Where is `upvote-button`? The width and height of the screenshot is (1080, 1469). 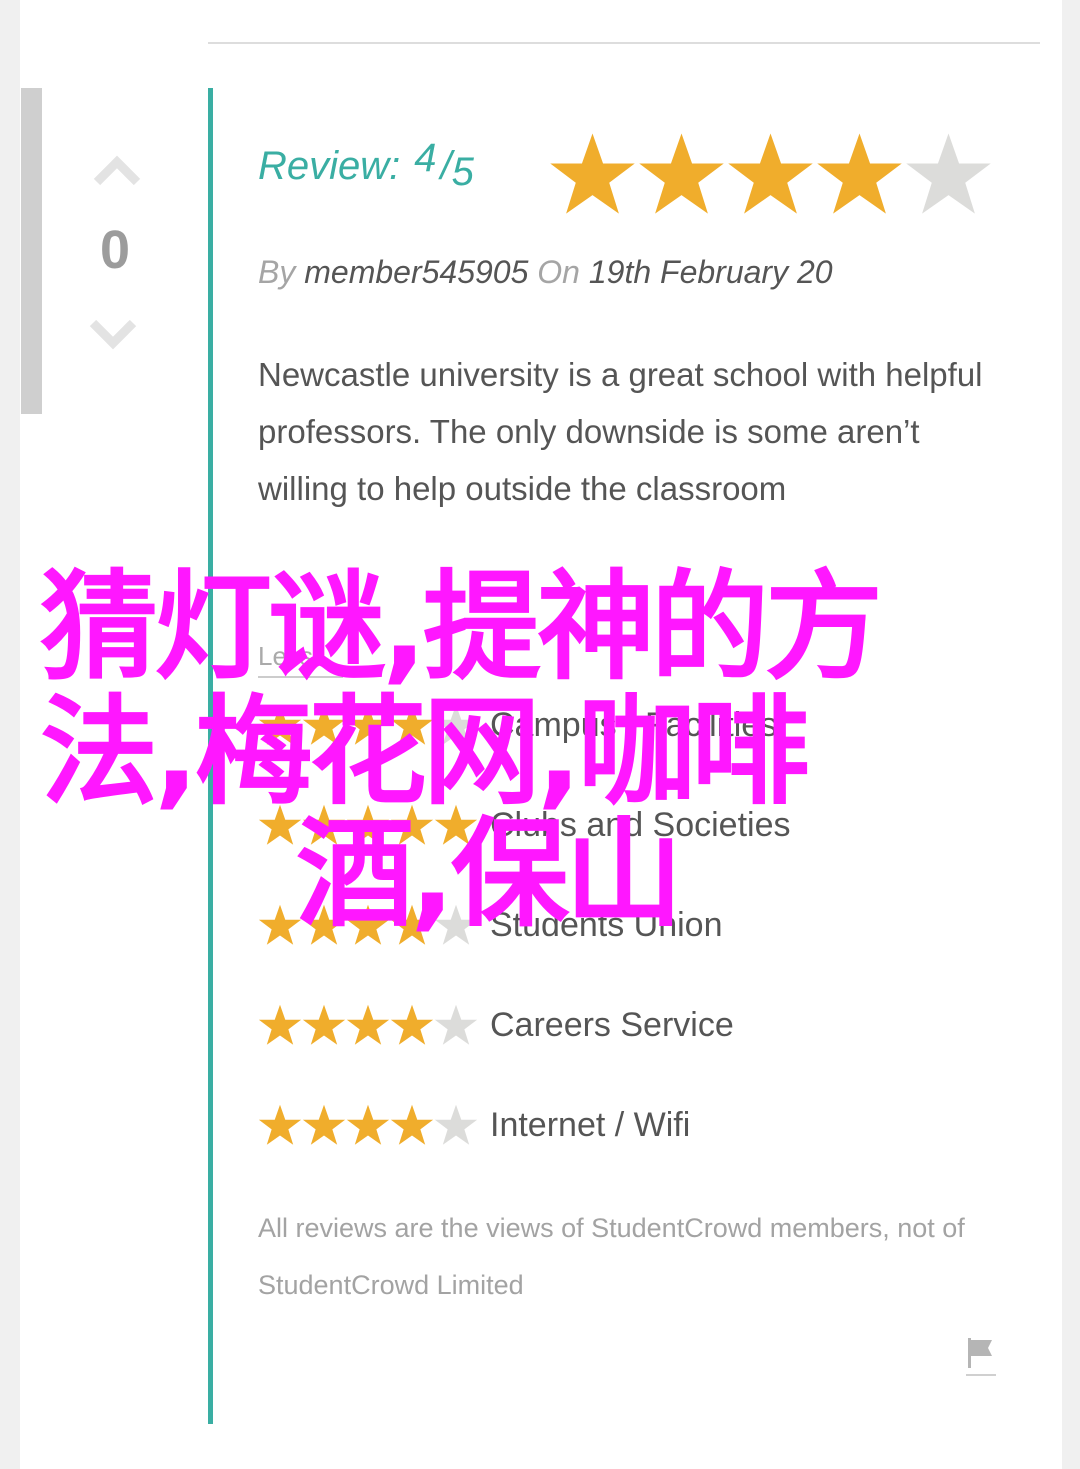
upvote-button is located at coordinates (117, 170).